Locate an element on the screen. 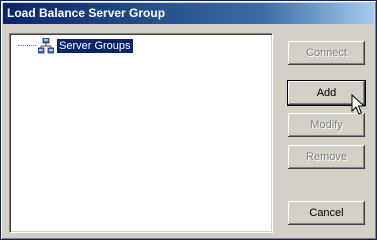  tree-item-server-groups: Server Groups is located at coordinates (76, 46).